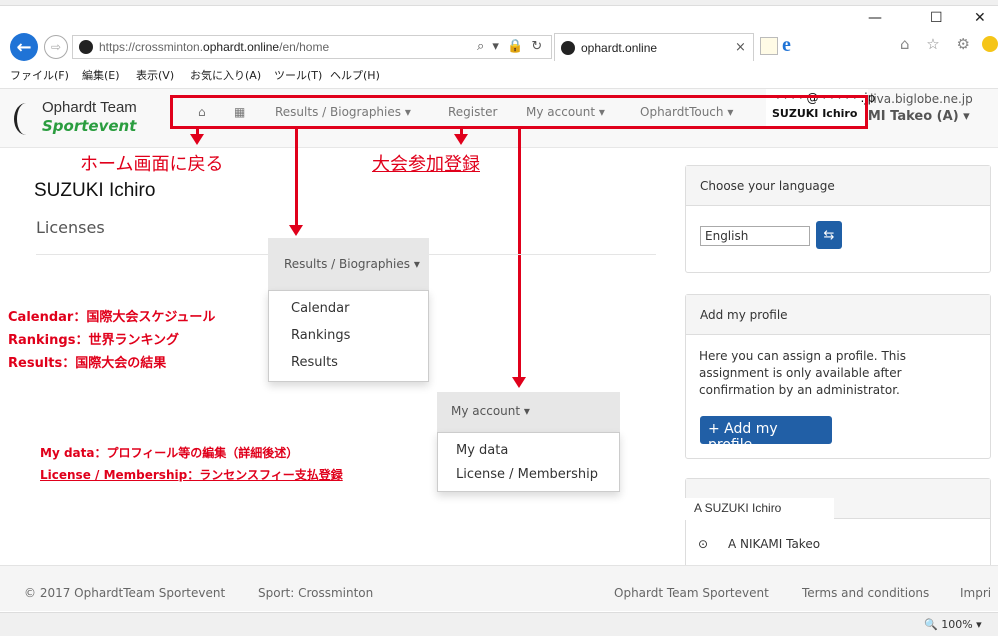  Describe the element at coordinates (519, 253) in the screenshot. I see `arrow-account-line` at that location.